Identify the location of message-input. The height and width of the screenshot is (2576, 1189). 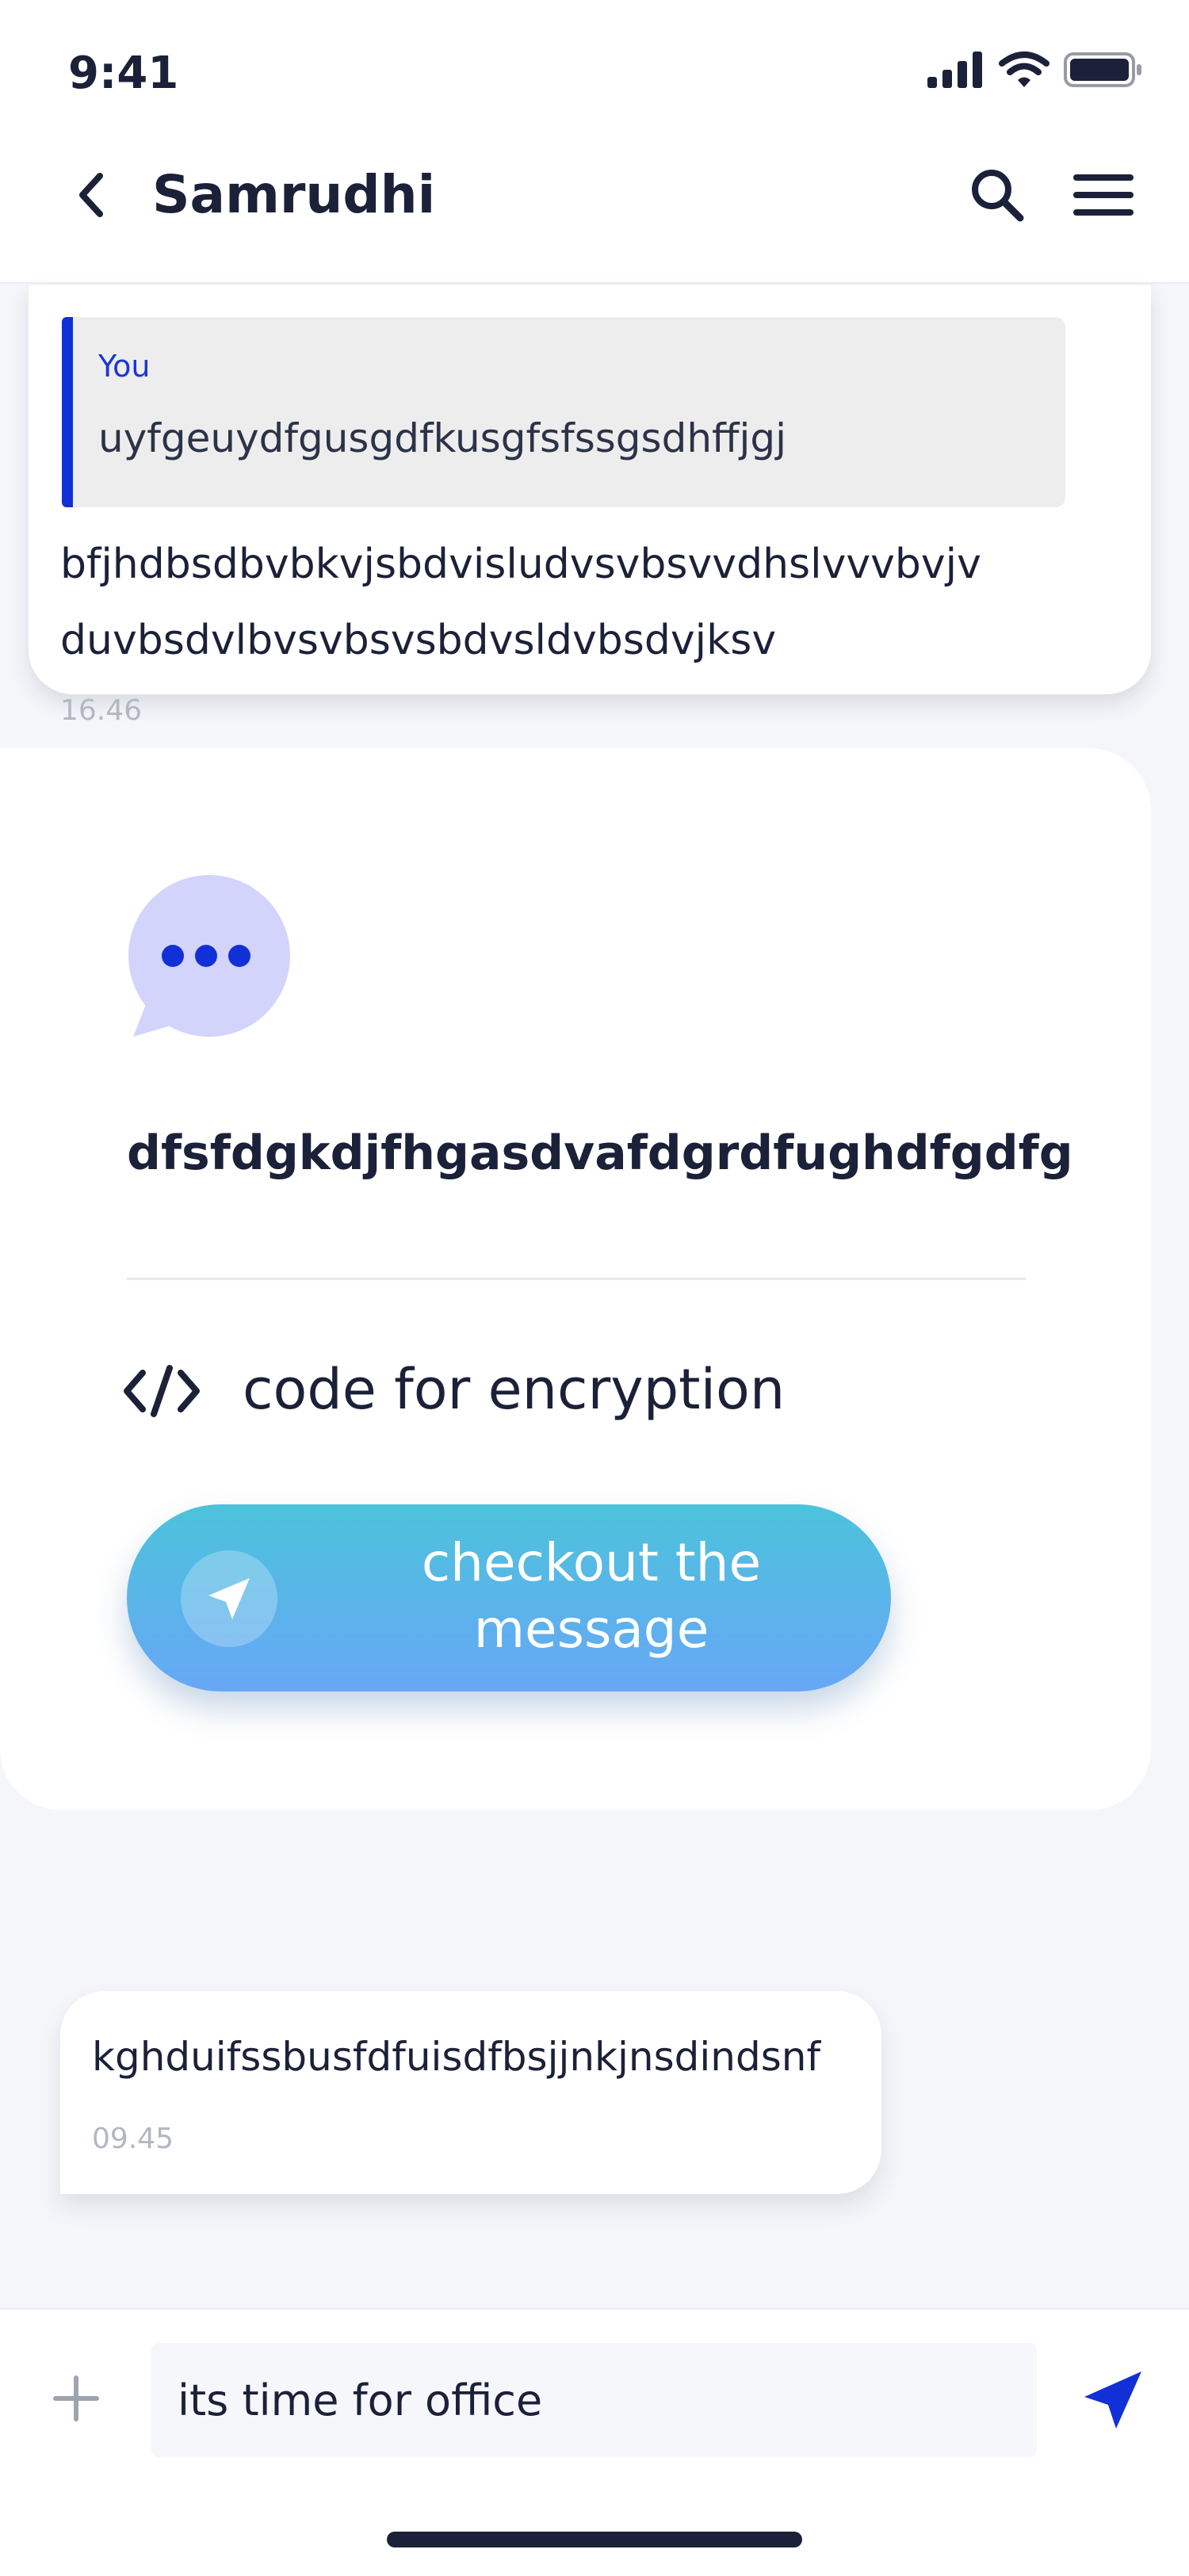
(594, 2400).